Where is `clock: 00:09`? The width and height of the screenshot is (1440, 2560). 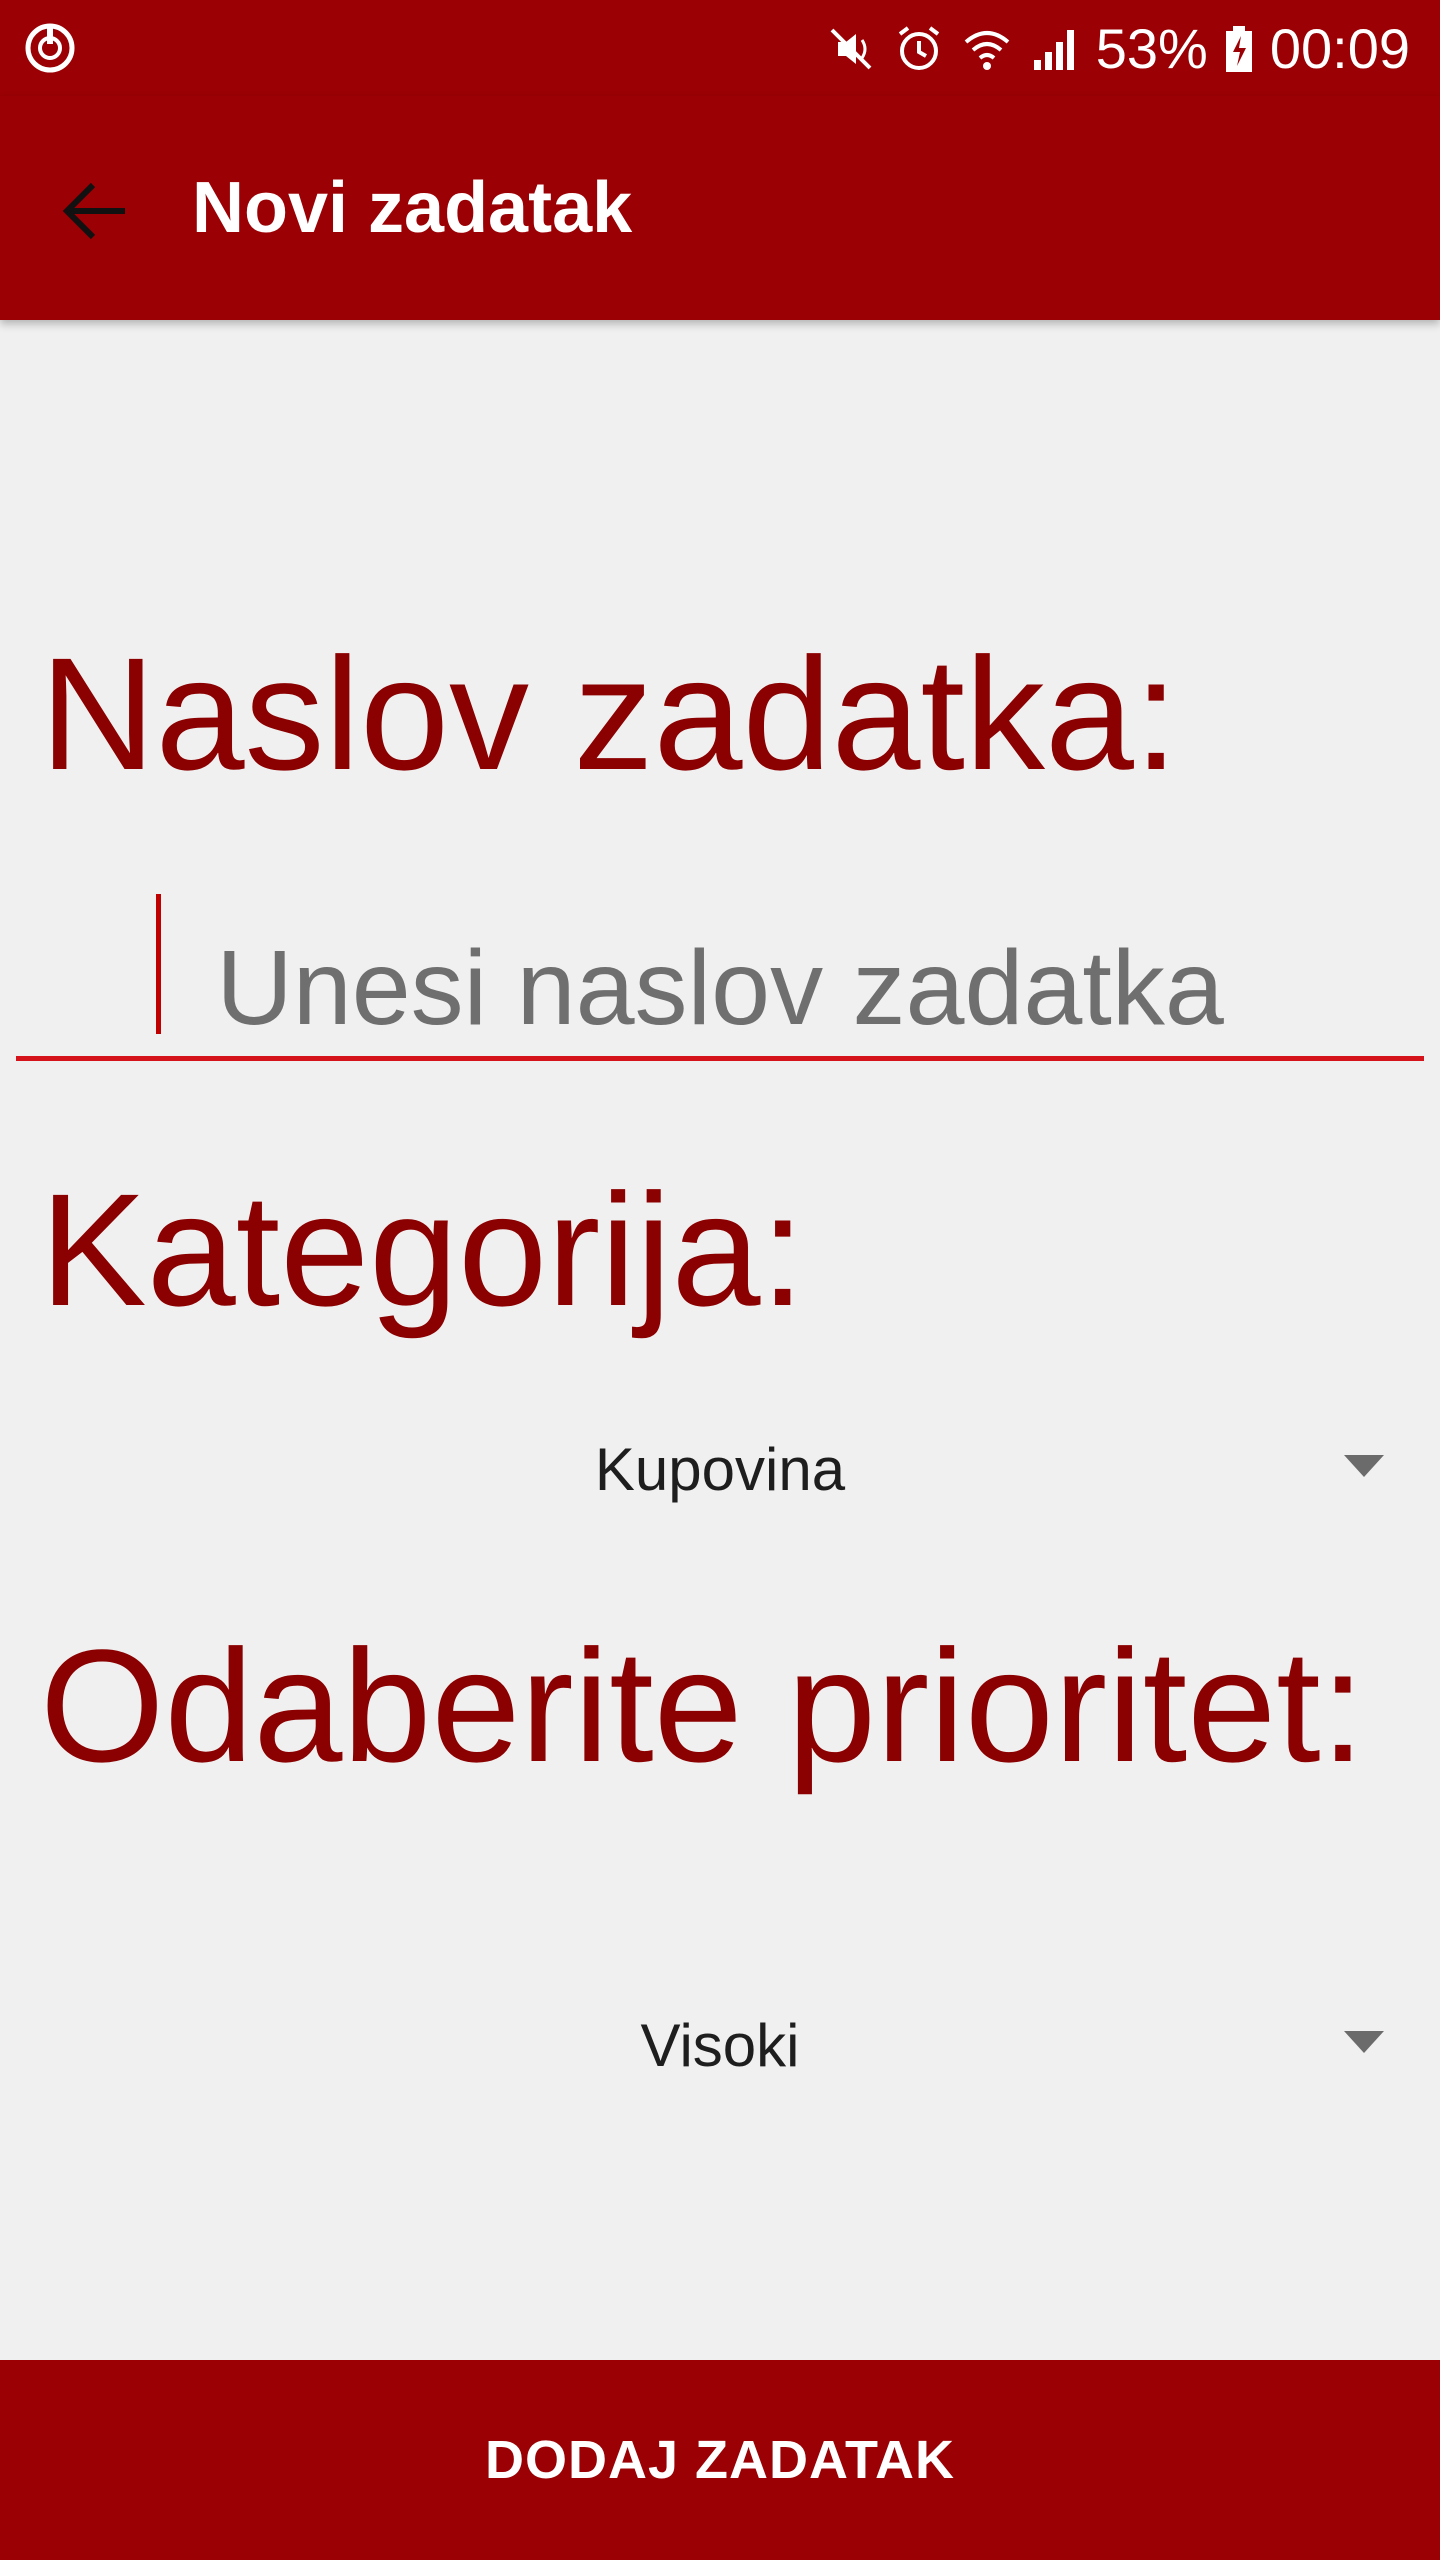 clock: 00:09 is located at coordinates (1339, 48).